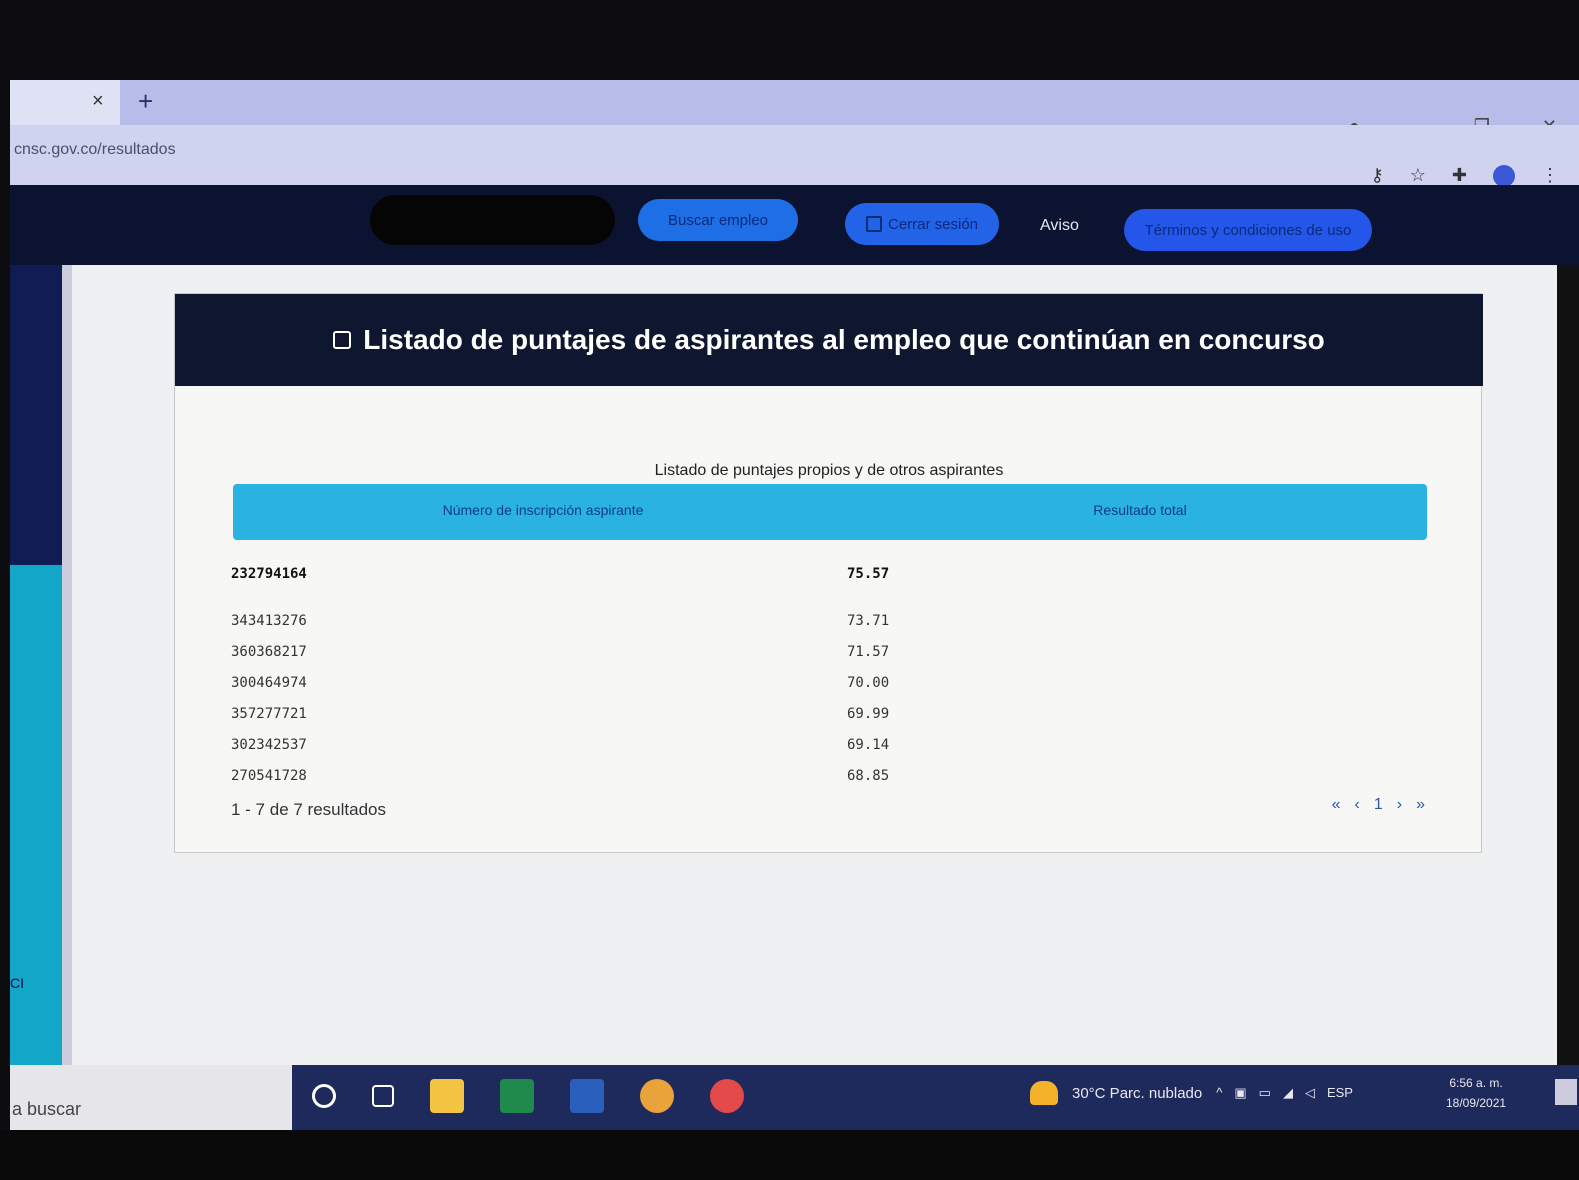 This screenshot has width=1579, height=1180. I want to click on menu-kebab-icon: ⋮, so click(1550, 176).